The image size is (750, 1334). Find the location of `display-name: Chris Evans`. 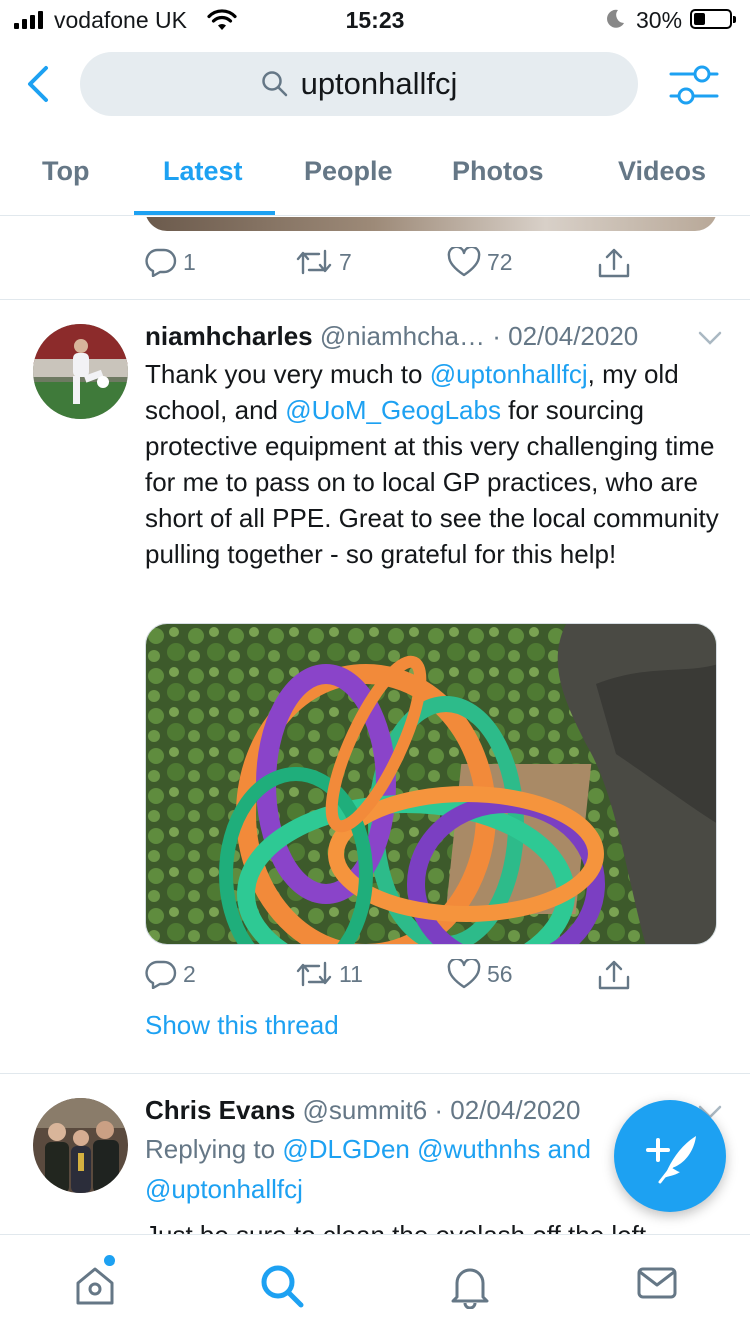

display-name: Chris Evans is located at coordinates (220, 1110).